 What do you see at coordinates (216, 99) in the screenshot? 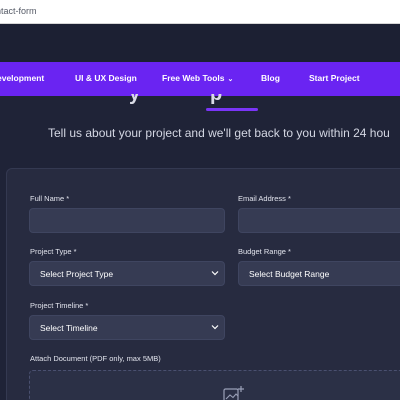
I see `hero-title-fragment: p` at bounding box center [216, 99].